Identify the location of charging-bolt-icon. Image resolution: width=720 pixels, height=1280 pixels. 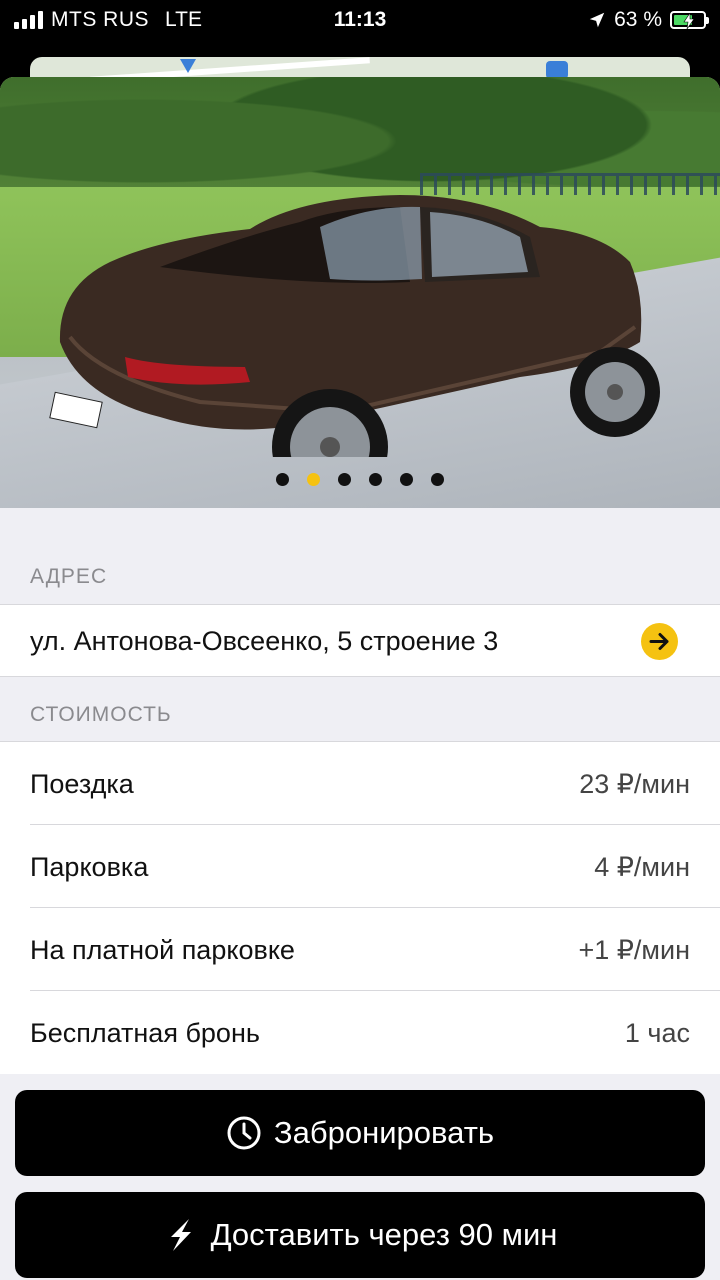
(689, 21).